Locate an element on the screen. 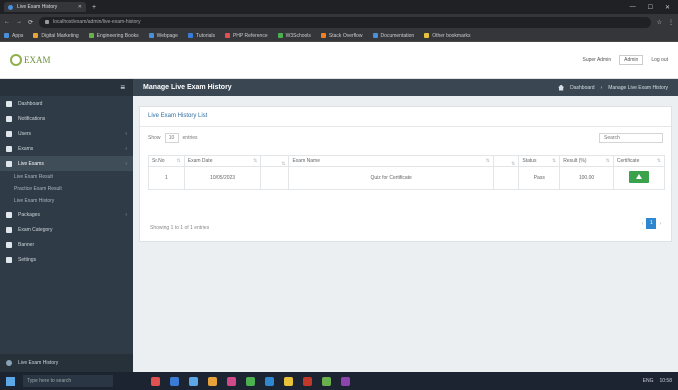 This screenshot has height=390, width=678. sidebar-item-label: Exam Category is located at coordinates (35, 229).